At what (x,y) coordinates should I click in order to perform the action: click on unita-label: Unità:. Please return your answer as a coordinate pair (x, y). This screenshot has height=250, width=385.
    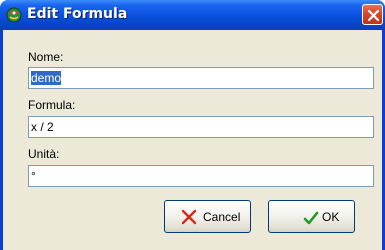
    Looking at the image, I should click on (44, 154).